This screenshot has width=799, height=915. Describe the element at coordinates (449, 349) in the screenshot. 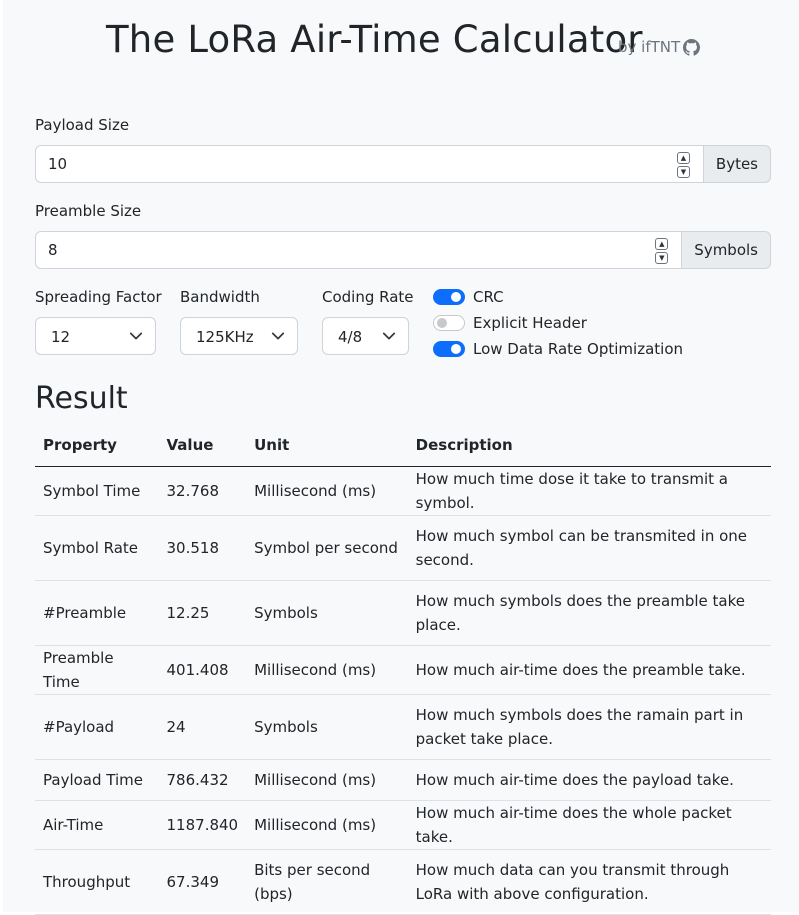

I see `low-data-rate-optimization-toggle` at that location.